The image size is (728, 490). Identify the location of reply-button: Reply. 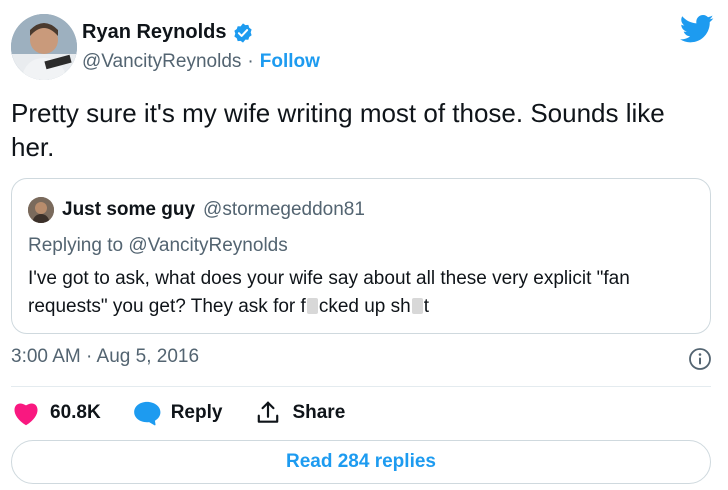
(178, 413).